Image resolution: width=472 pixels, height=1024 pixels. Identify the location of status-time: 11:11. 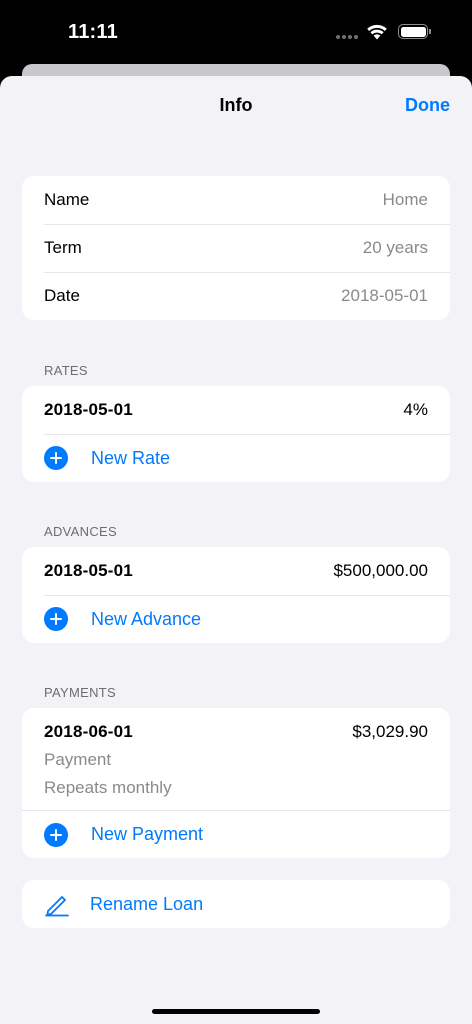
(93, 32).